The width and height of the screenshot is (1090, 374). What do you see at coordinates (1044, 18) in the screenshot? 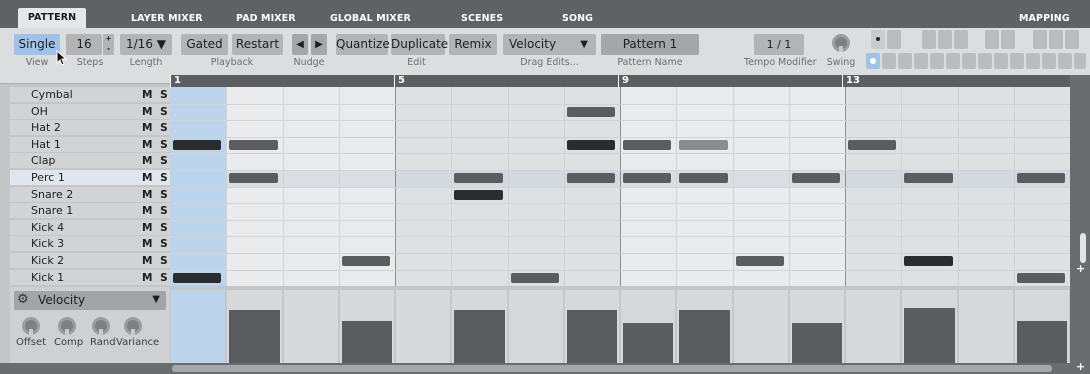
I see `mapping-button: MAPPING` at bounding box center [1044, 18].